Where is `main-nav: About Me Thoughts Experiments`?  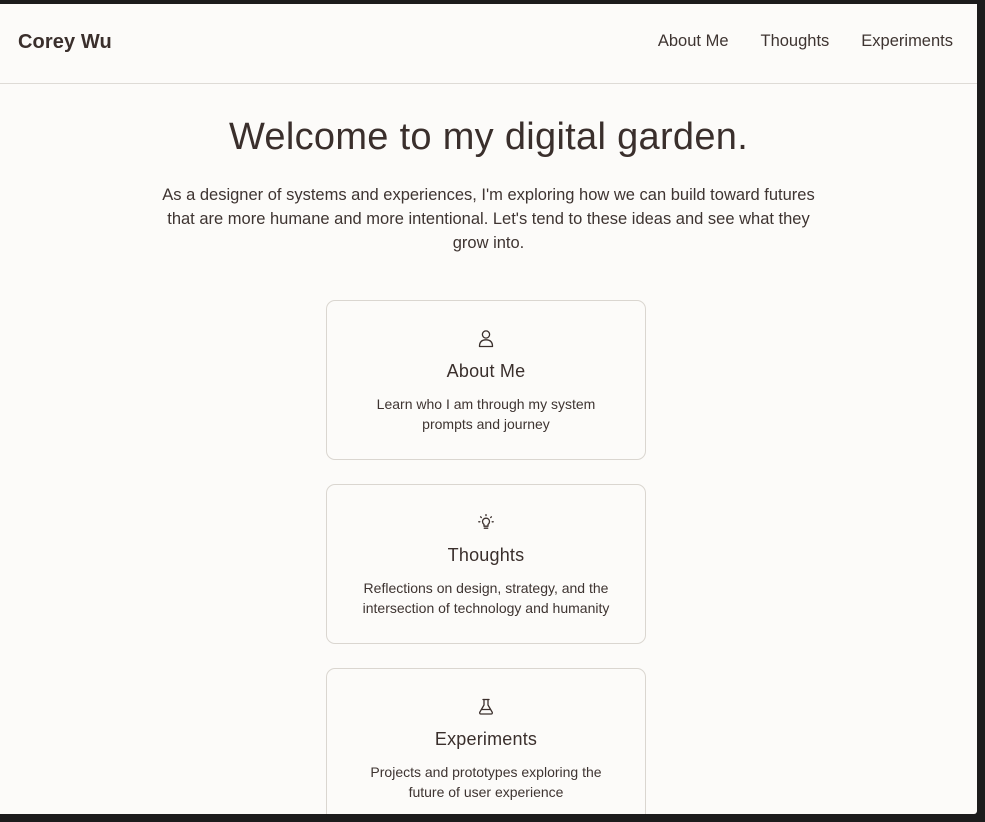
main-nav: About Me Thoughts Experiments is located at coordinates (805, 41).